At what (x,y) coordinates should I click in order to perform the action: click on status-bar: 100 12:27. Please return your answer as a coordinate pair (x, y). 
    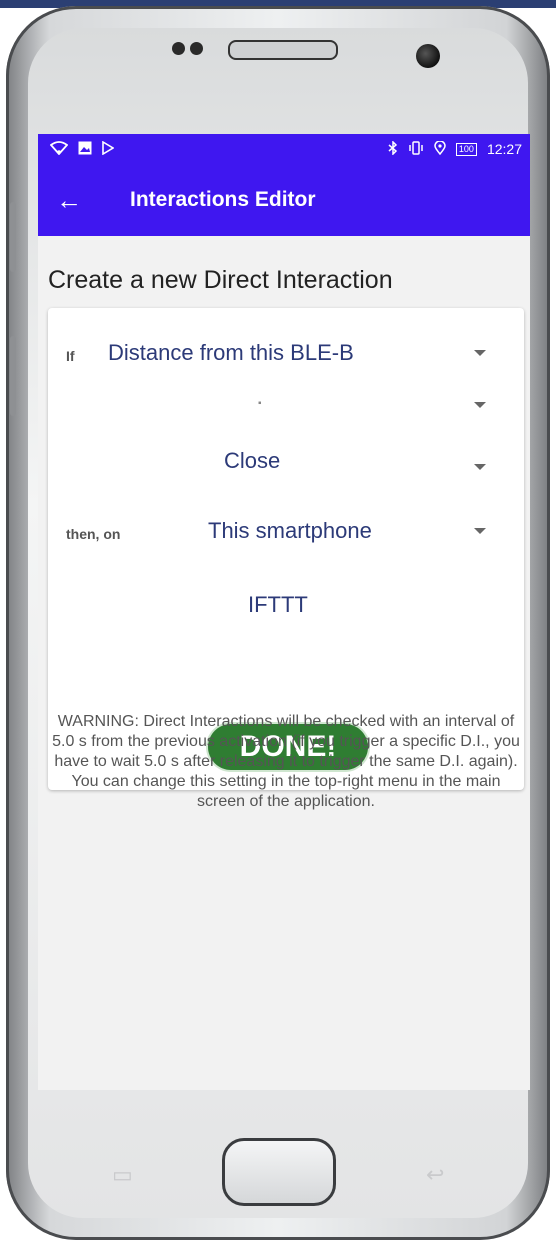
    Looking at the image, I should click on (284, 149).